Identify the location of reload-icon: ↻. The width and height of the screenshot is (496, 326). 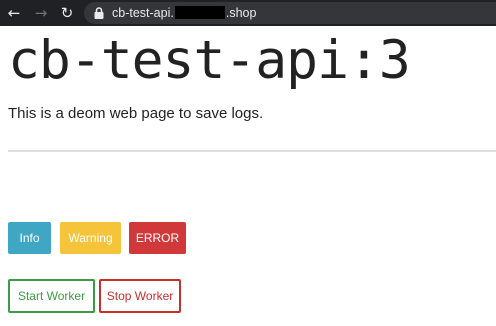
(67, 13).